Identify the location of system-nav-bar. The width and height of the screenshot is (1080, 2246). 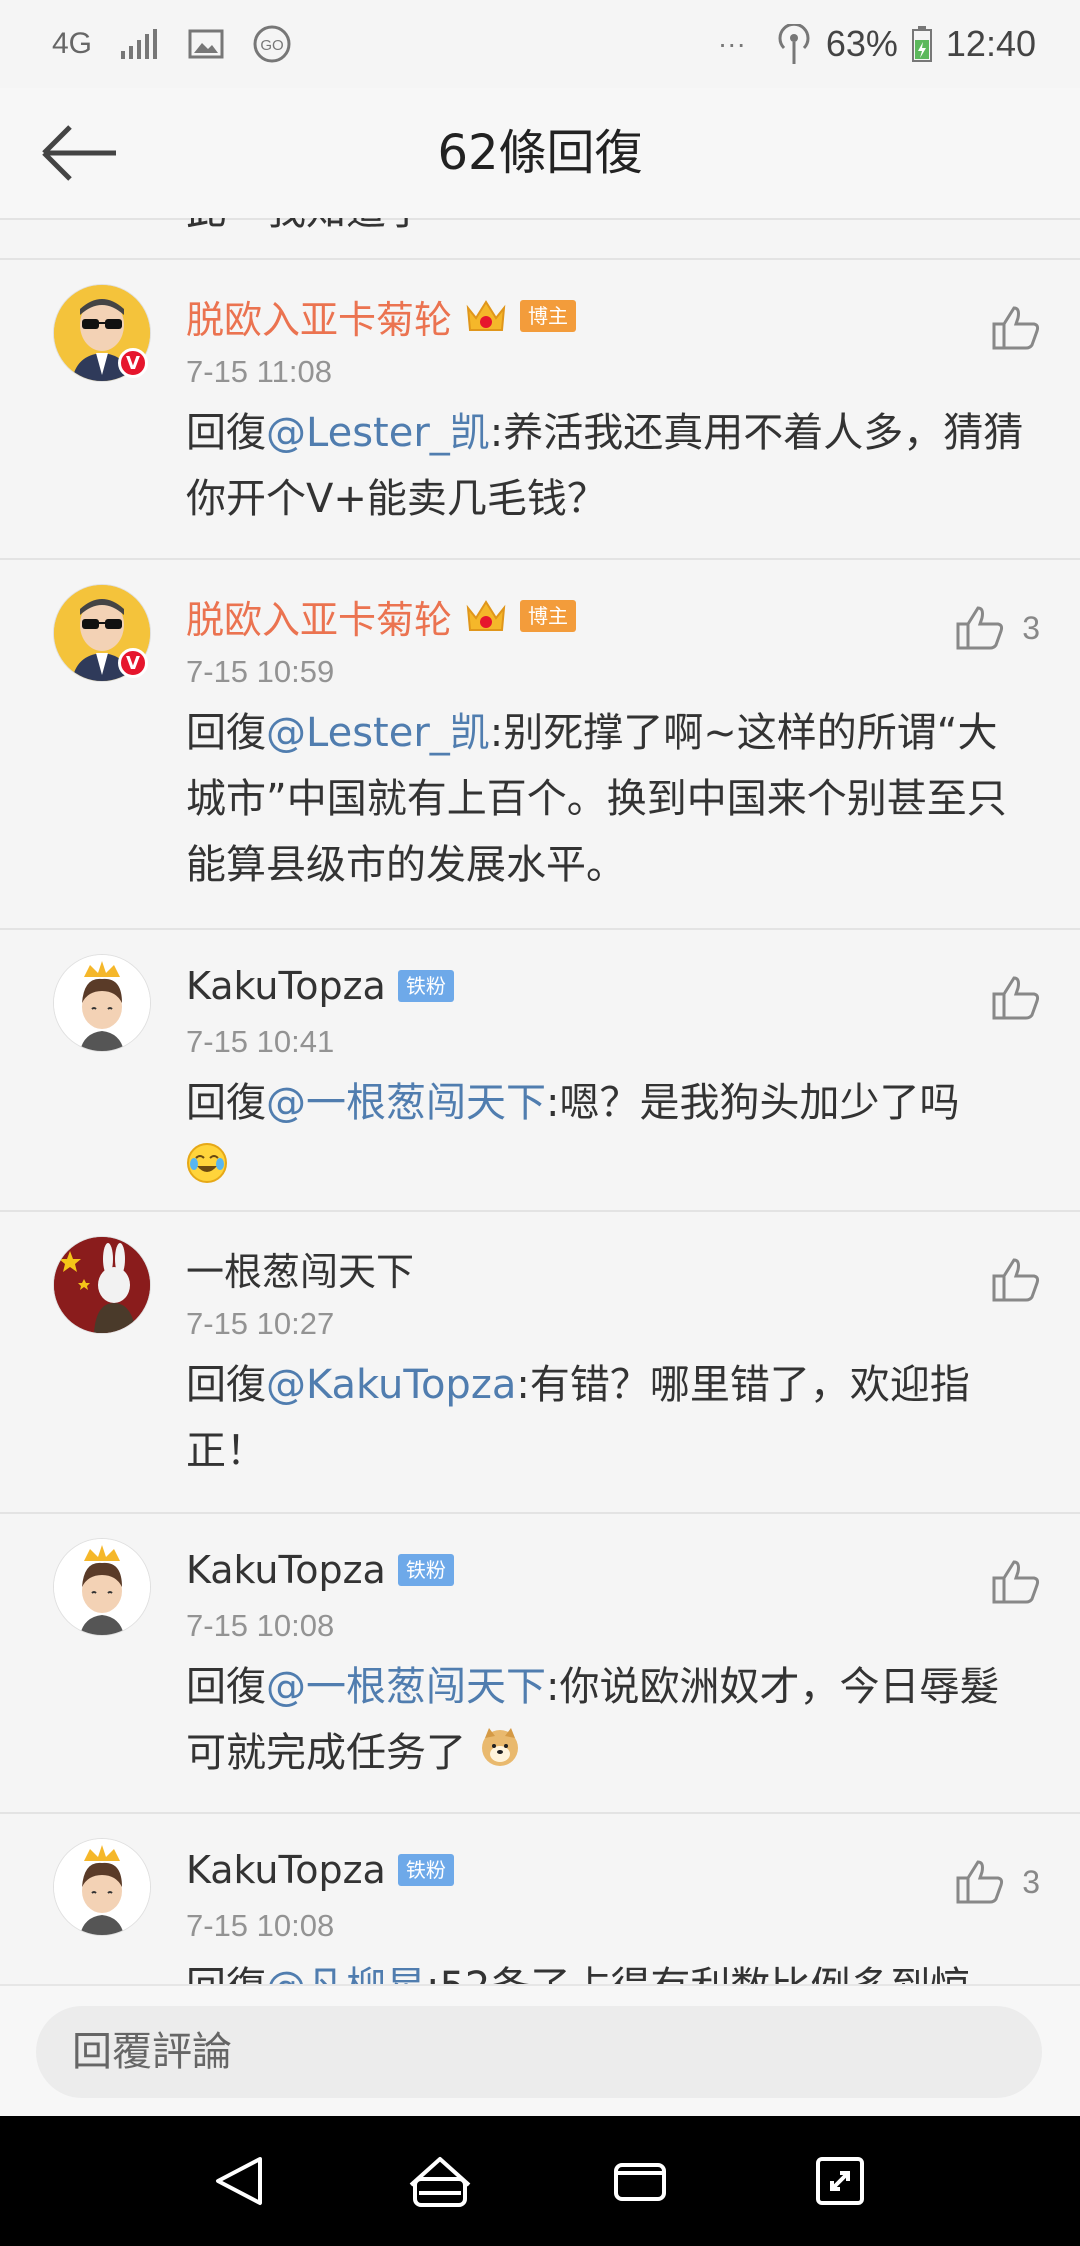
(540, 2181).